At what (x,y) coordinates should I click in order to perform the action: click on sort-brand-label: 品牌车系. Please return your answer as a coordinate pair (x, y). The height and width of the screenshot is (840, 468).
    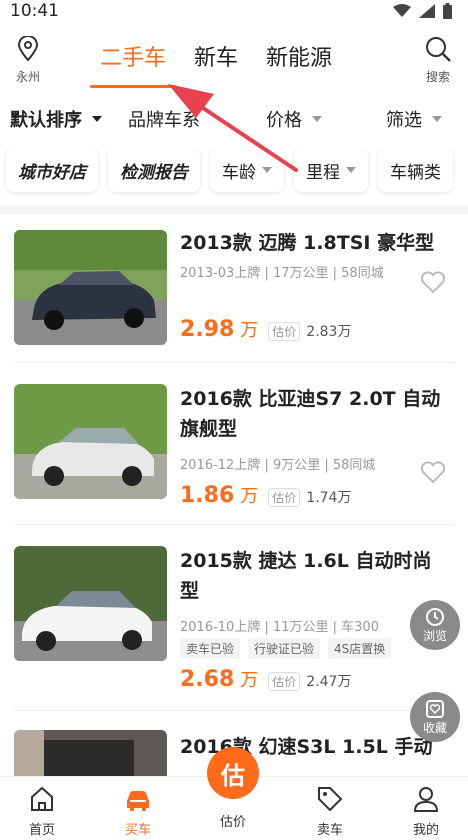
    Looking at the image, I should click on (164, 120).